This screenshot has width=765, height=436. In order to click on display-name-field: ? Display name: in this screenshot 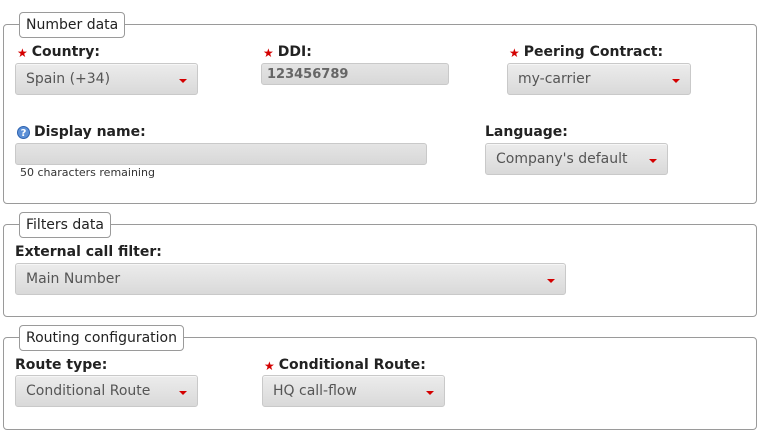, I will do `click(81, 132)`.